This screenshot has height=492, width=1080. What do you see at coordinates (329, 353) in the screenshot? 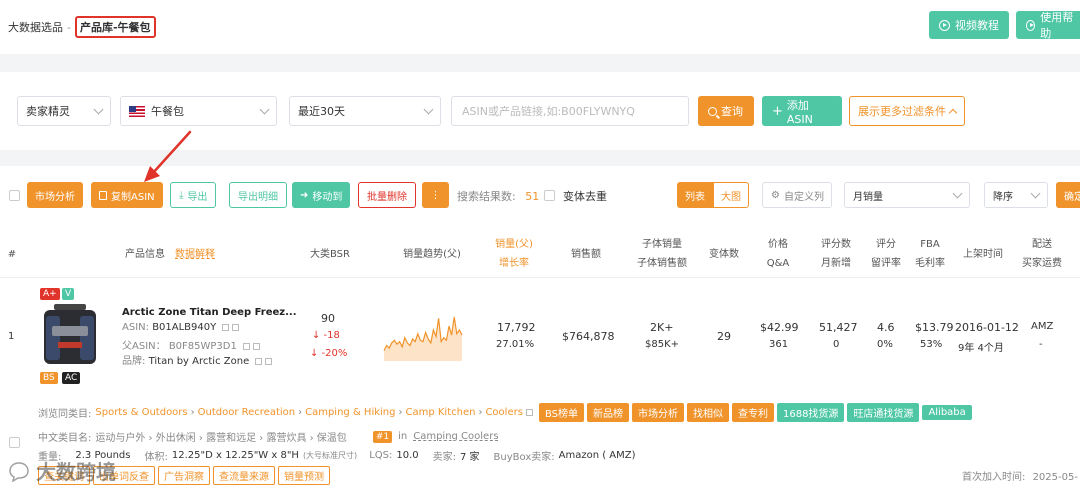
I see `bsr-change-pct: ↓ -20%` at bounding box center [329, 353].